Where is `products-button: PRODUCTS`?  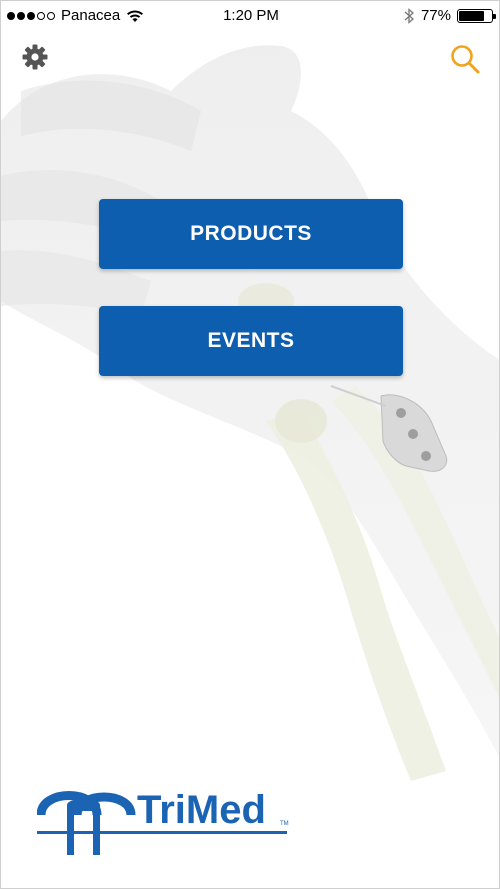 products-button: PRODUCTS is located at coordinates (251, 234).